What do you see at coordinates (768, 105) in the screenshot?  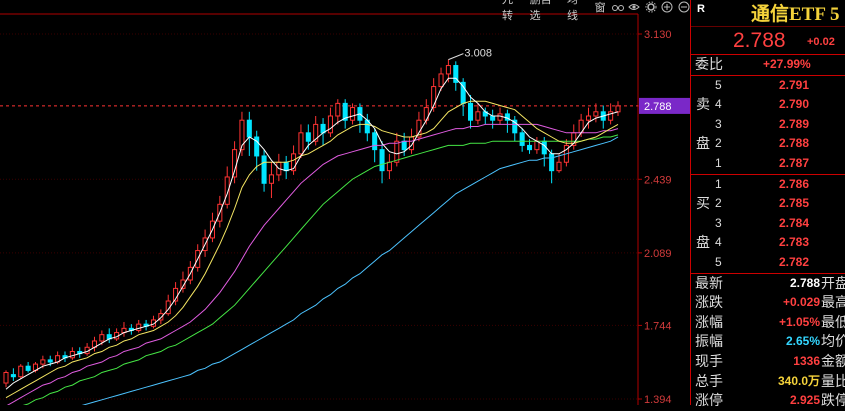 I see `ask-row: 卖 4 2.790` at bounding box center [768, 105].